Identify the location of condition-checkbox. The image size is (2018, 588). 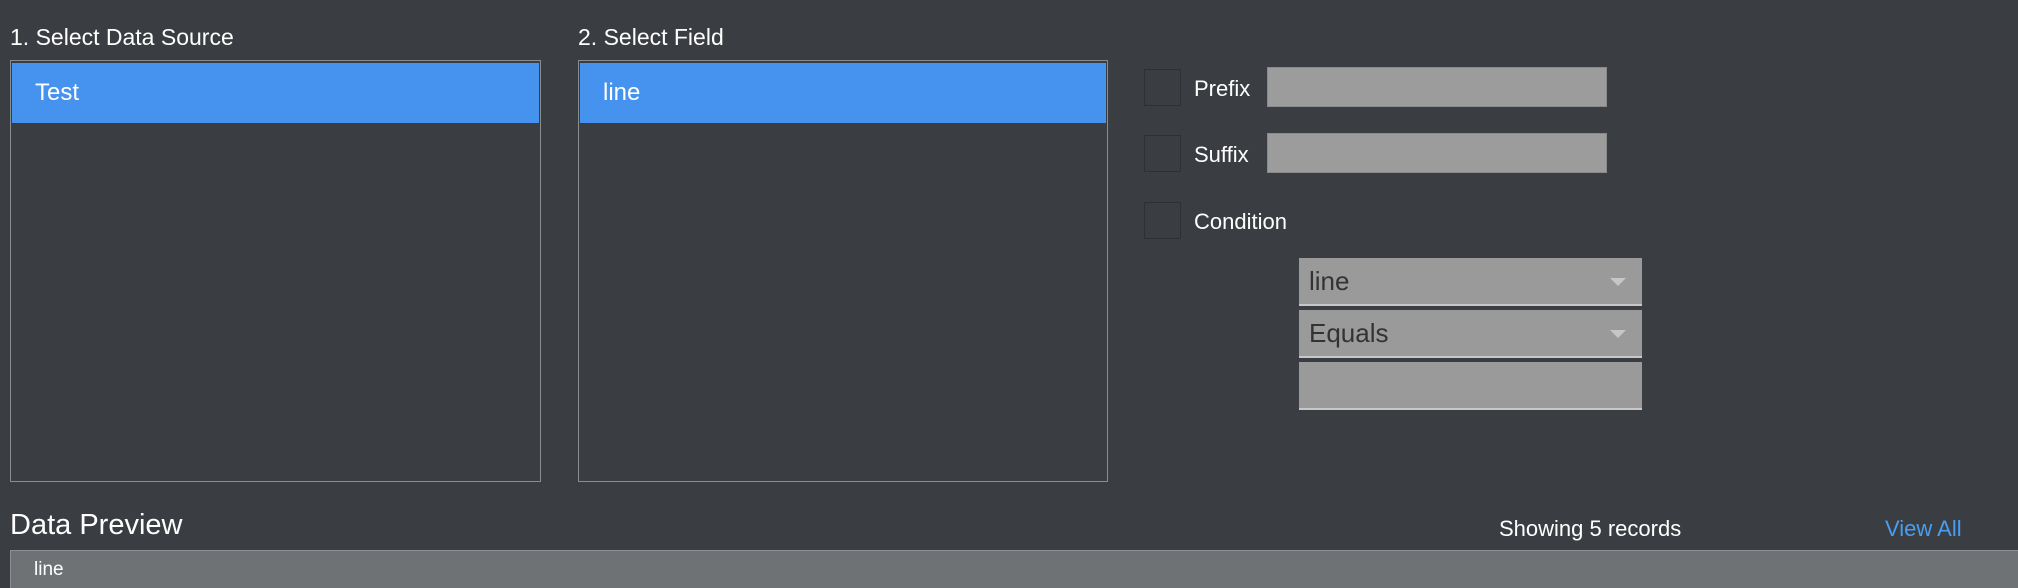
(1162, 220).